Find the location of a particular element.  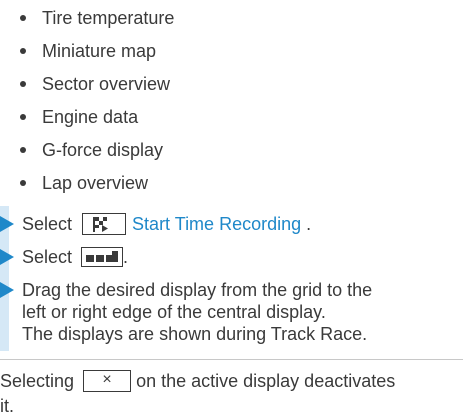

checkered-flag-icon is located at coordinates (104, 224).